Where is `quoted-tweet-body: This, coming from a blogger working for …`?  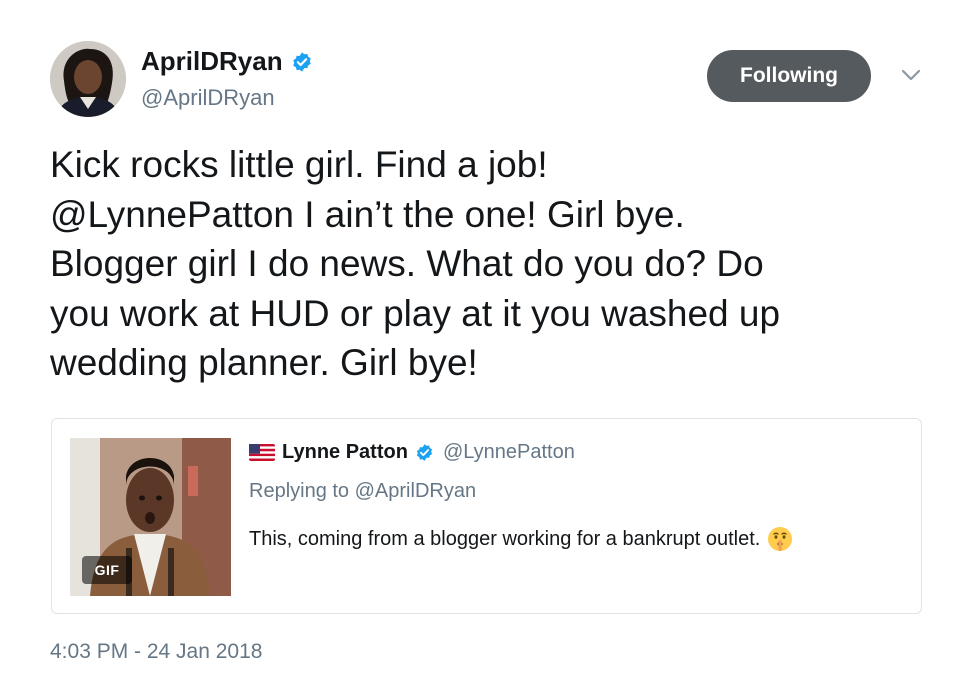
quoted-tweet-body: This, coming from a blogger working for … is located at coordinates (505, 538).